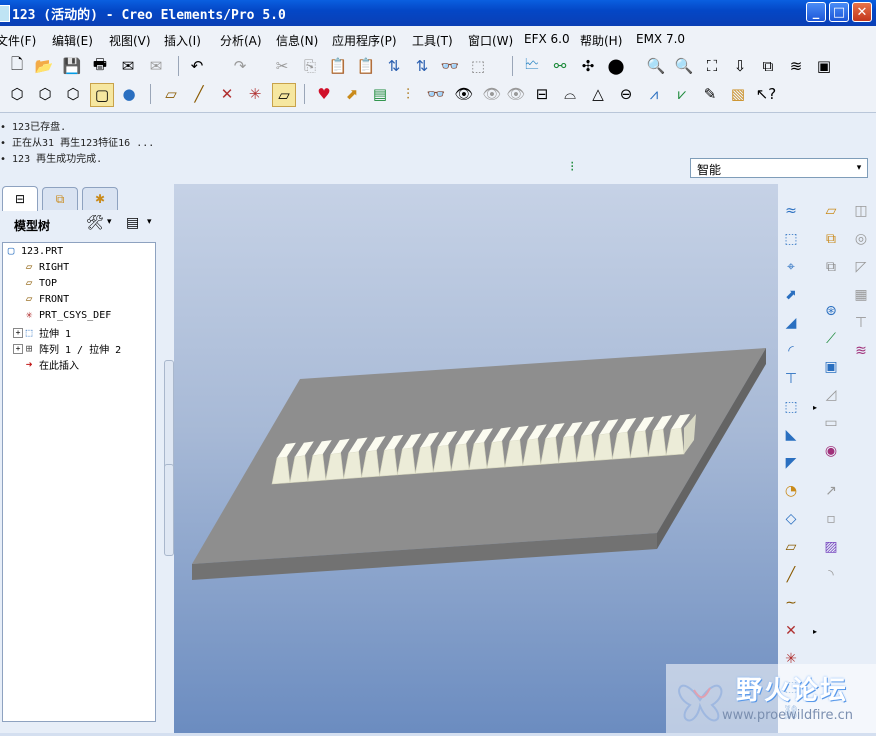 The width and height of the screenshot is (876, 736). What do you see at coordinates (791, 295) in the screenshot?
I see `sweep-icon: ⬈` at bounding box center [791, 295].